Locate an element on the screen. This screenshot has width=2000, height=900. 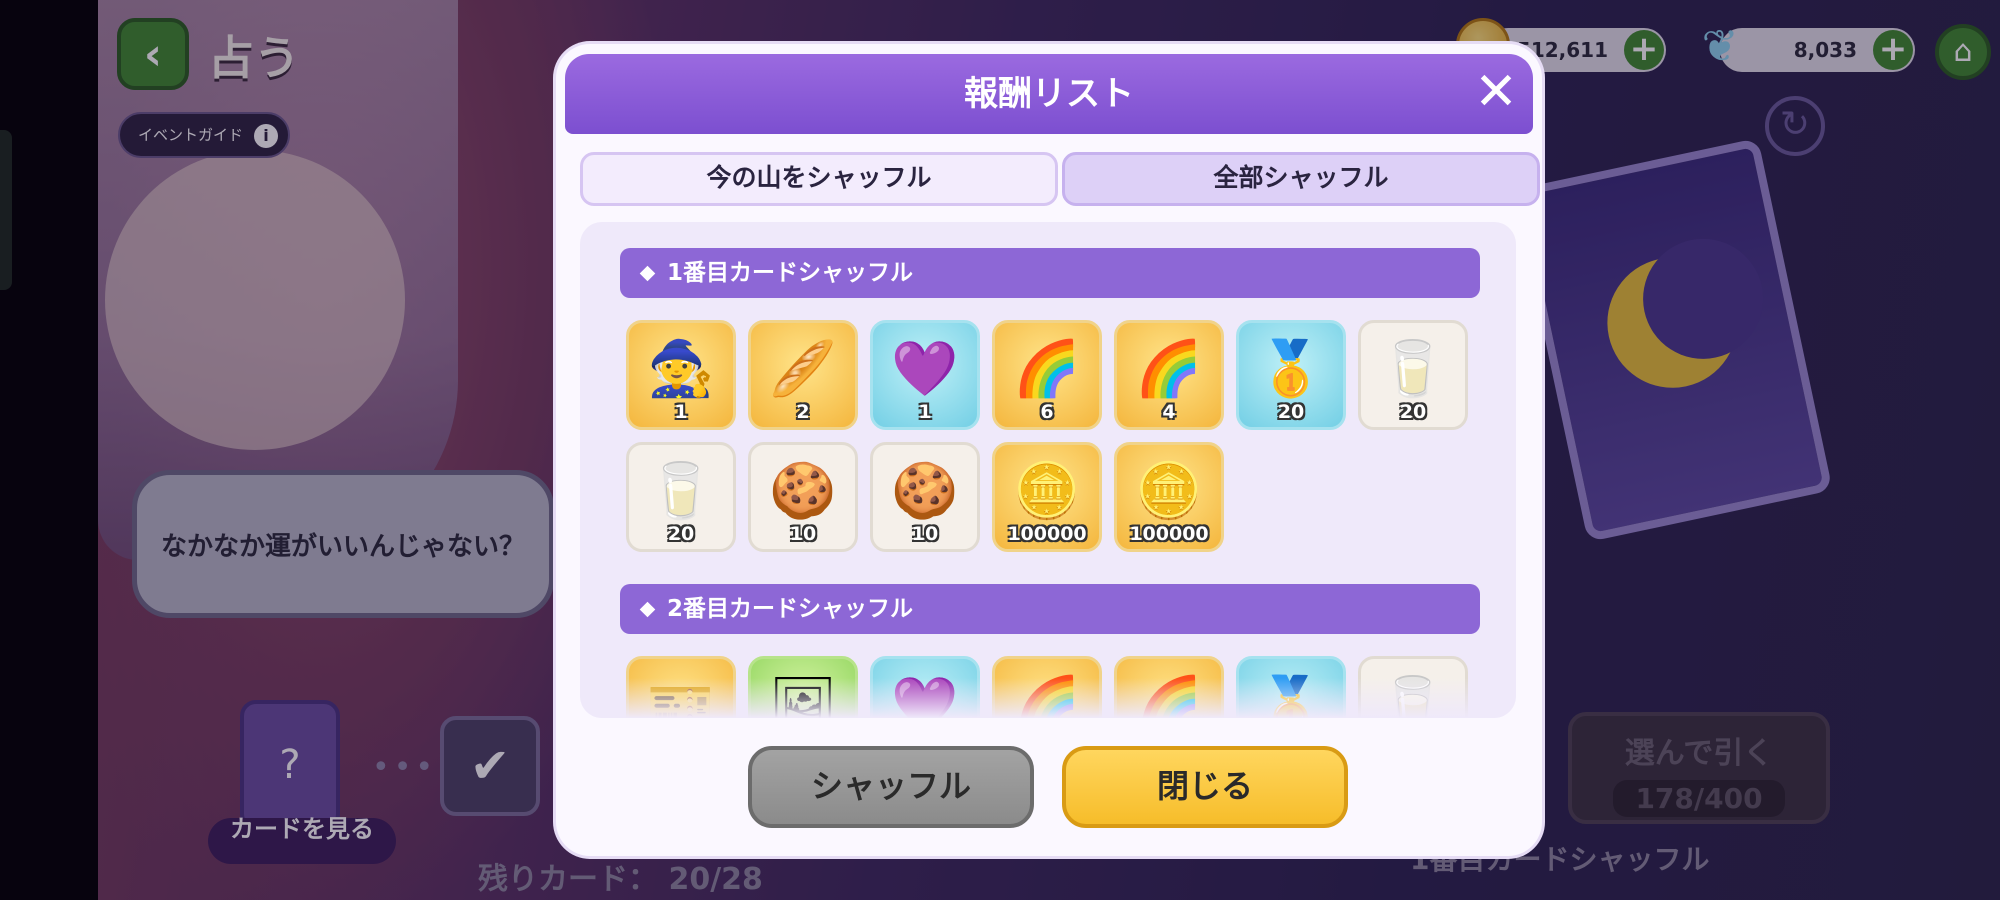
reward-item: 🥖 2 is located at coordinates (803, 375).